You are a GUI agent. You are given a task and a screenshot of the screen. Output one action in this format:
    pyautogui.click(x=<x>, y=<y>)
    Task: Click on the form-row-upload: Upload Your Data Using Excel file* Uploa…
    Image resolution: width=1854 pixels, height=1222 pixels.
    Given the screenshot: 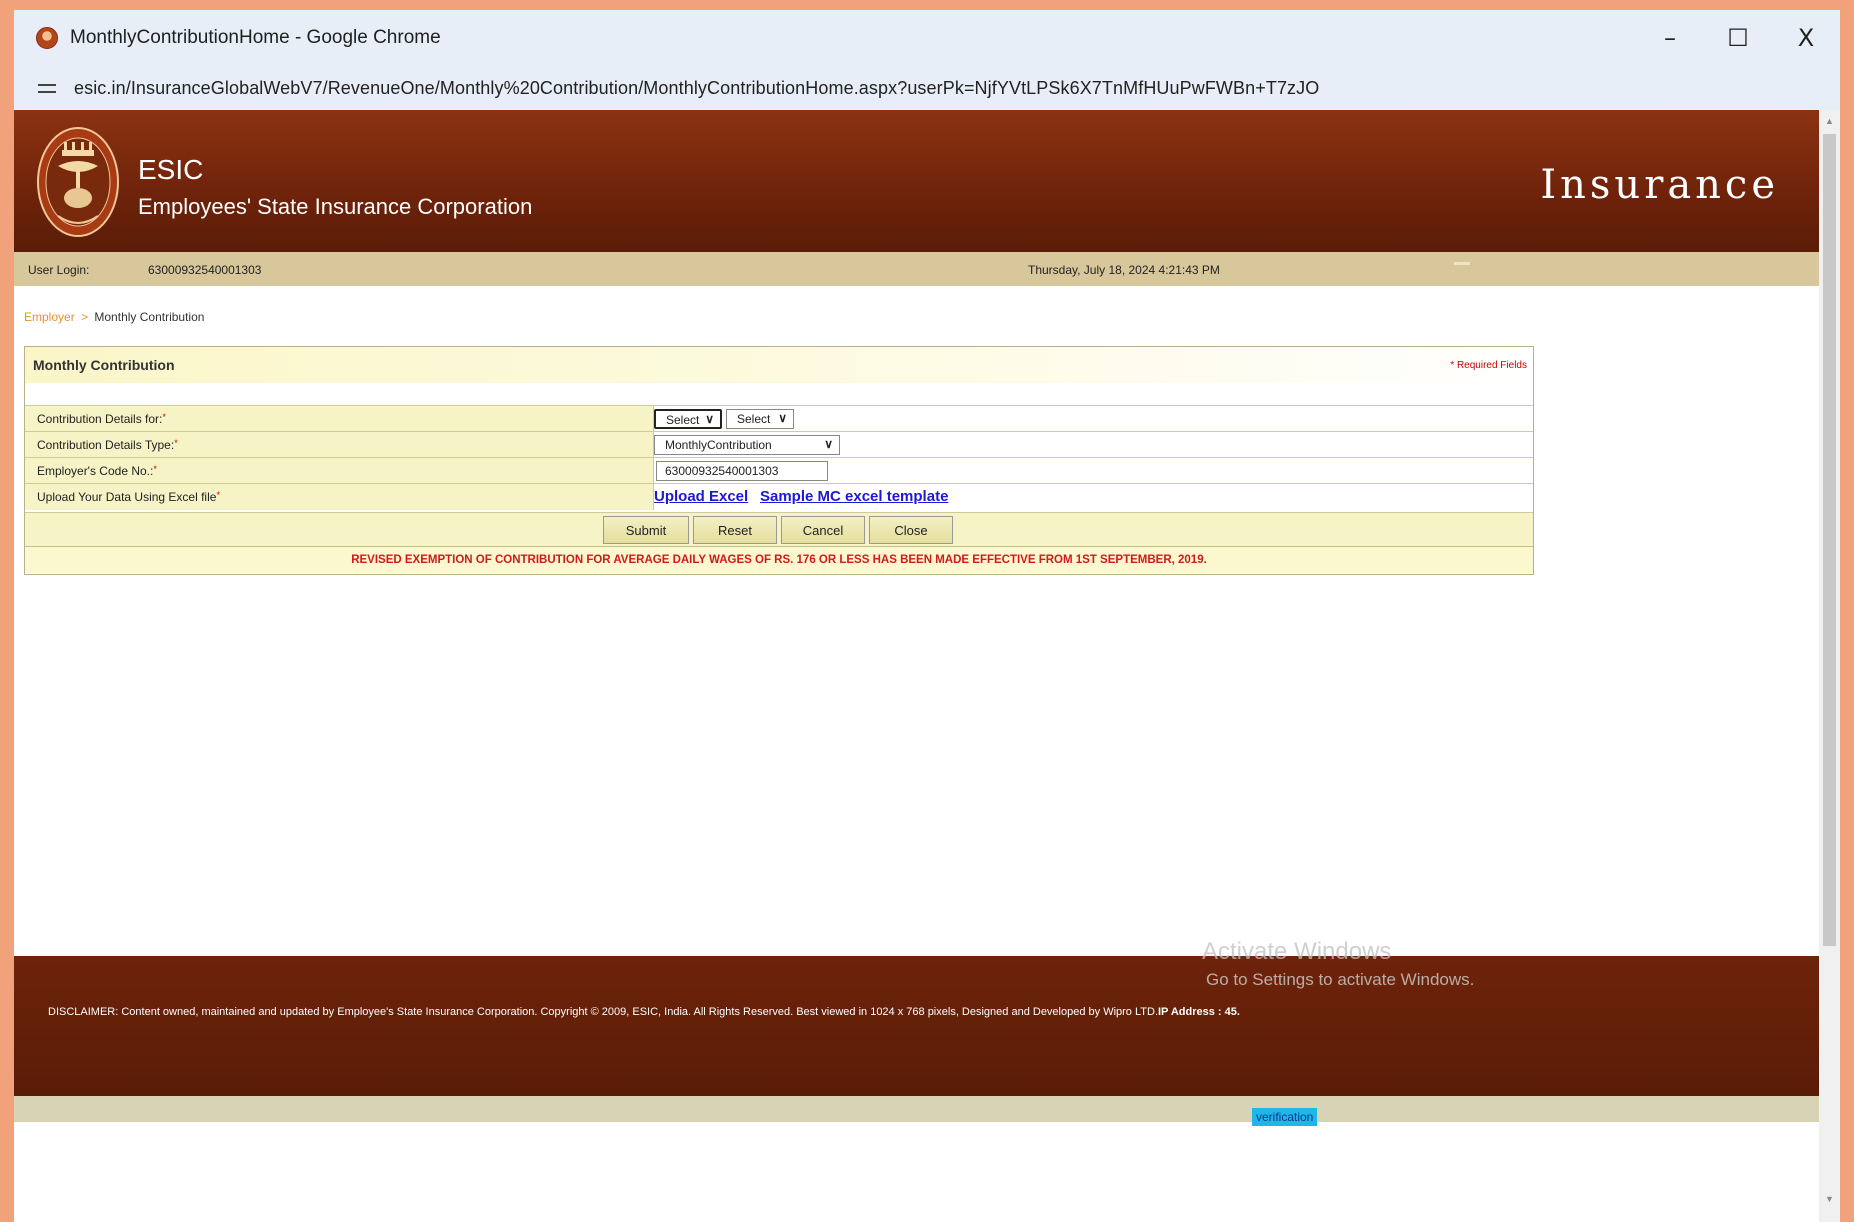 What is the action you would take?
    pyautogui.click(x=779, y=496)
    